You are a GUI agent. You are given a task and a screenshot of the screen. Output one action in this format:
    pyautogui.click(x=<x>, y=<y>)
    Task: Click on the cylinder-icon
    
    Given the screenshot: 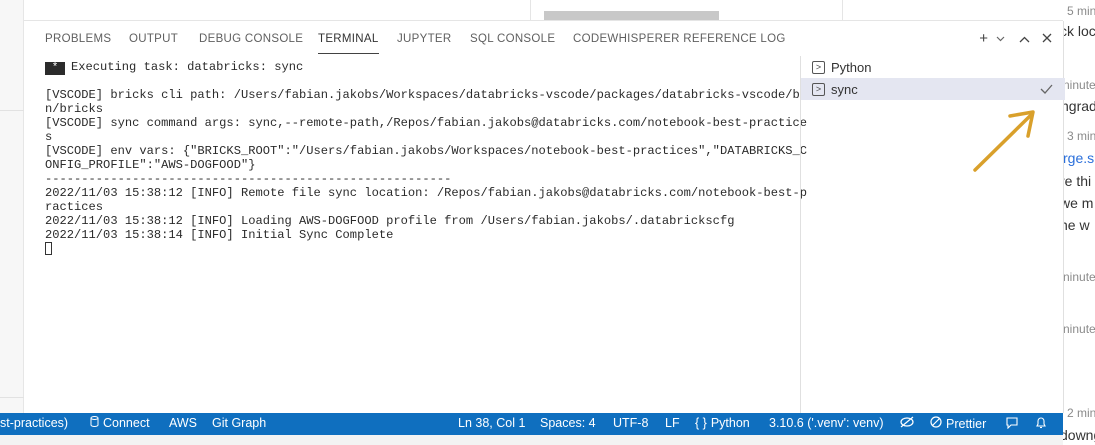 What is the action you would take?
    pyautogui.click(x=94, y=423)
    